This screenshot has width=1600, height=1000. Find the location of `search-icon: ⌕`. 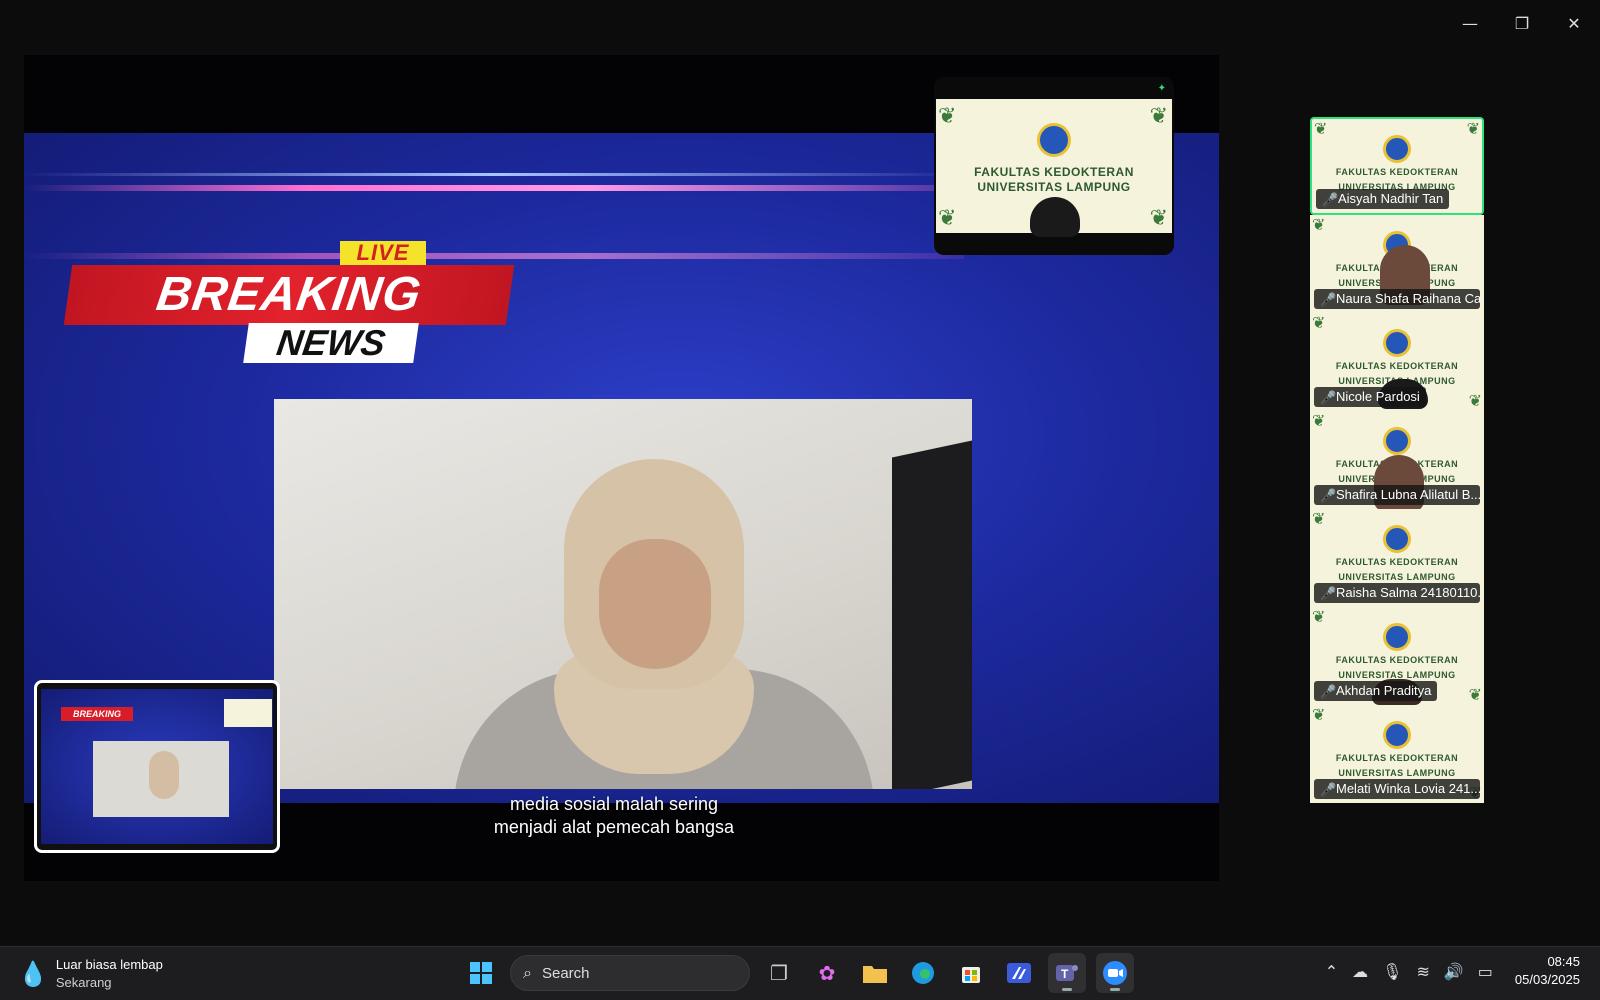

search-icon: ⌕ is located at coordinates (527, 972).